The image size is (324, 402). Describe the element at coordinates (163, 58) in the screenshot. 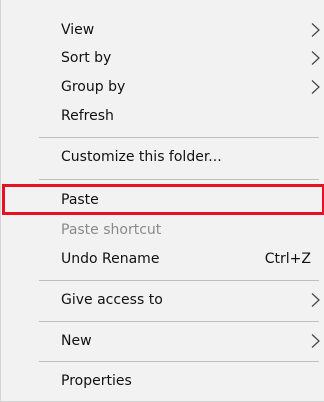

I see `menu-item-sort-by: Sort by` at that location.